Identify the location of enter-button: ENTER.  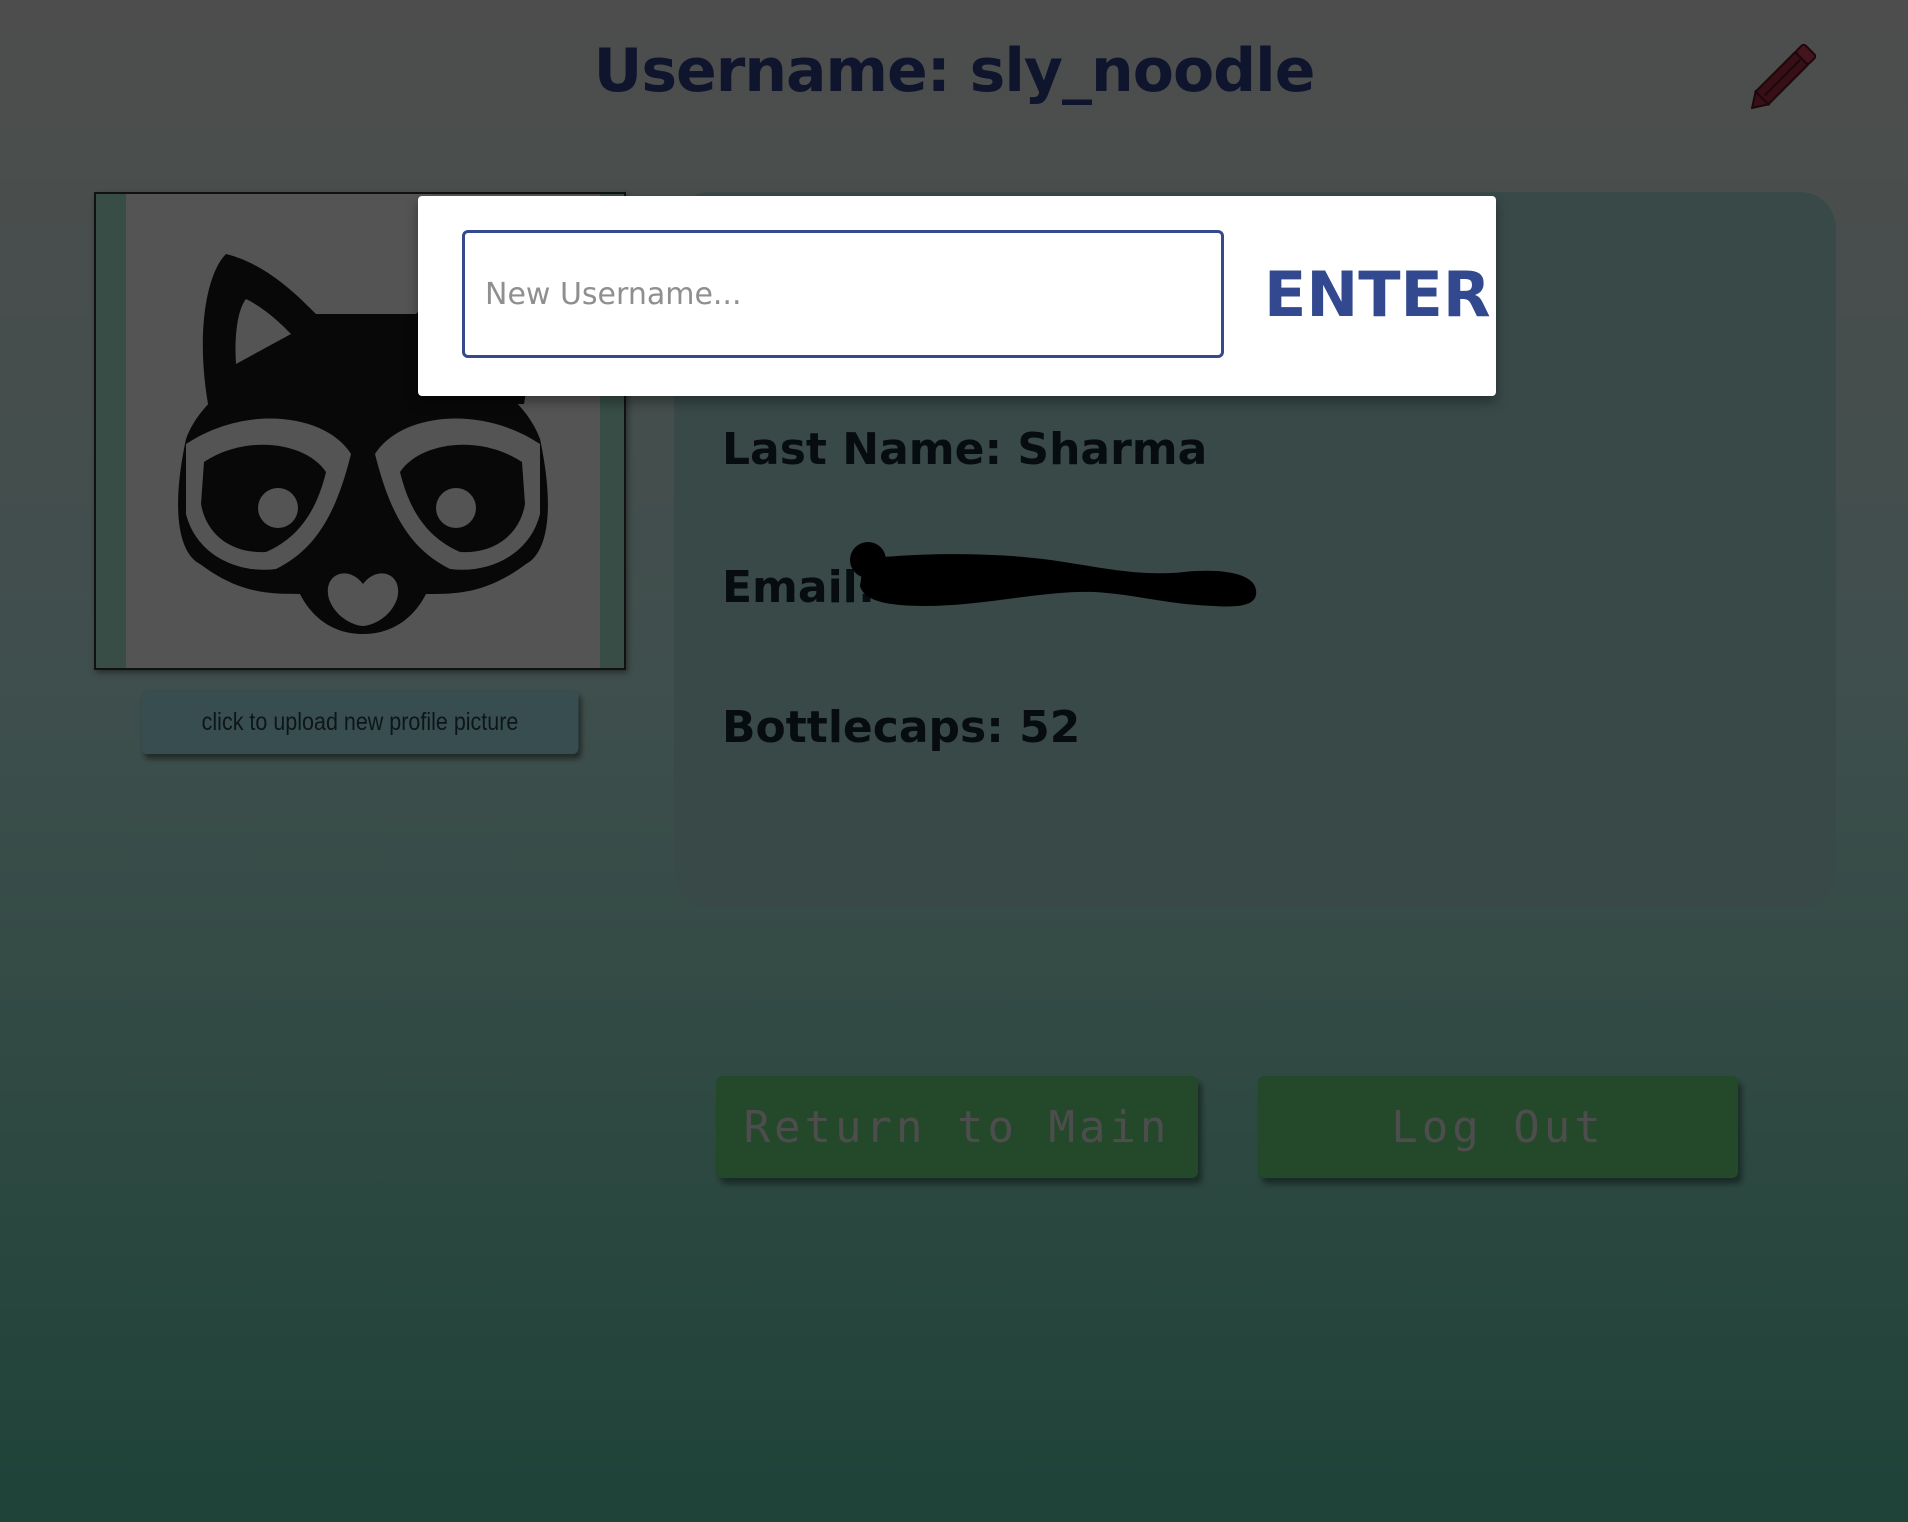
(1377, 294).